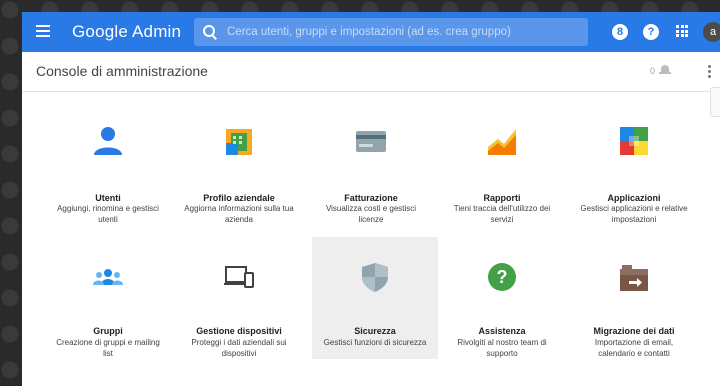 The width and height of the screenshot is (720, 386). I want to click on tile-description: Tieni traccia dell'utilizzo dei servizi, so click(502, 214).